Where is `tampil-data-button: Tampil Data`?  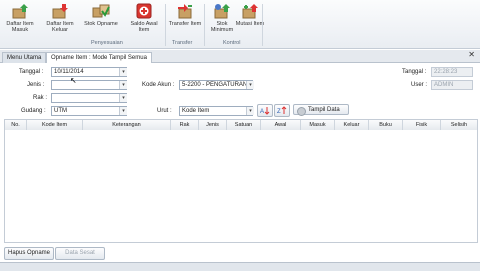
tampil-data-button: Tampil Data is located at coordinates (321, 110).